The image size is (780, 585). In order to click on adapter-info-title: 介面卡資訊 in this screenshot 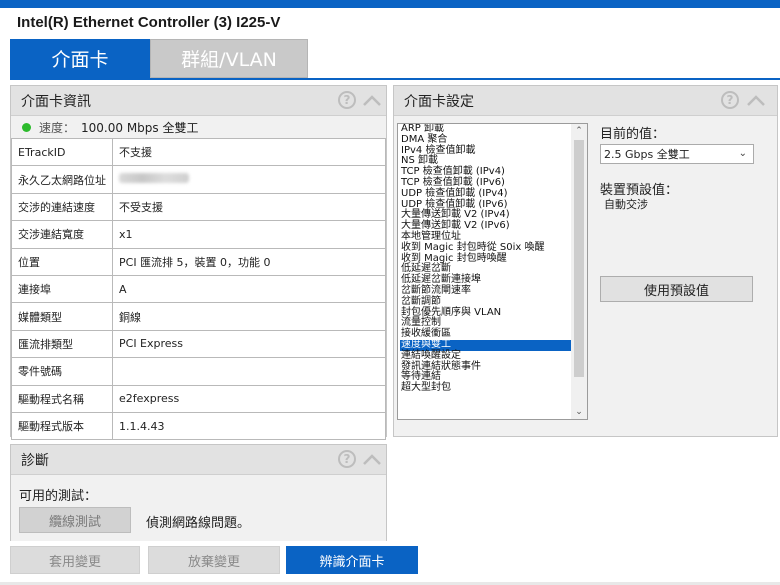, I will do `click(56, 101)`.